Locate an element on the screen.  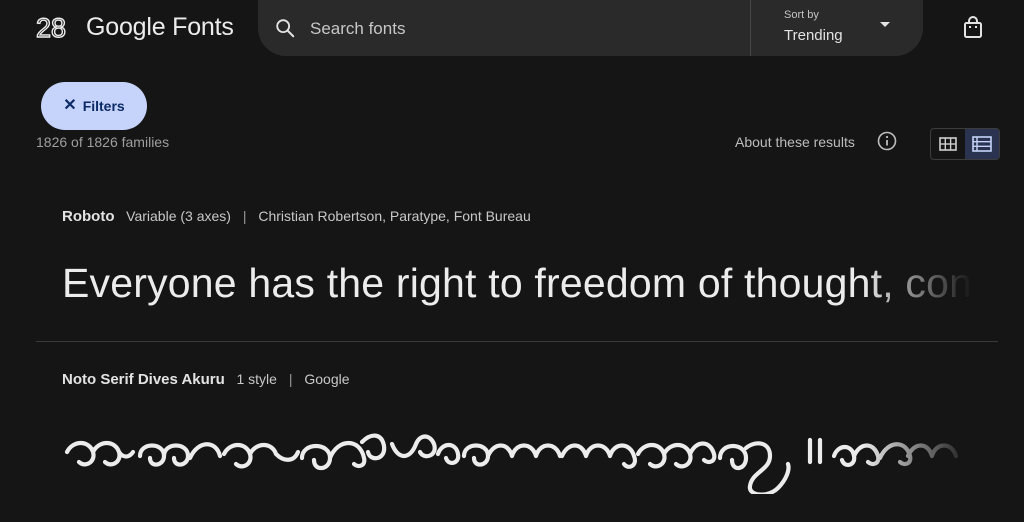
font-styles: 1 style is located at coordinates (256, 379).